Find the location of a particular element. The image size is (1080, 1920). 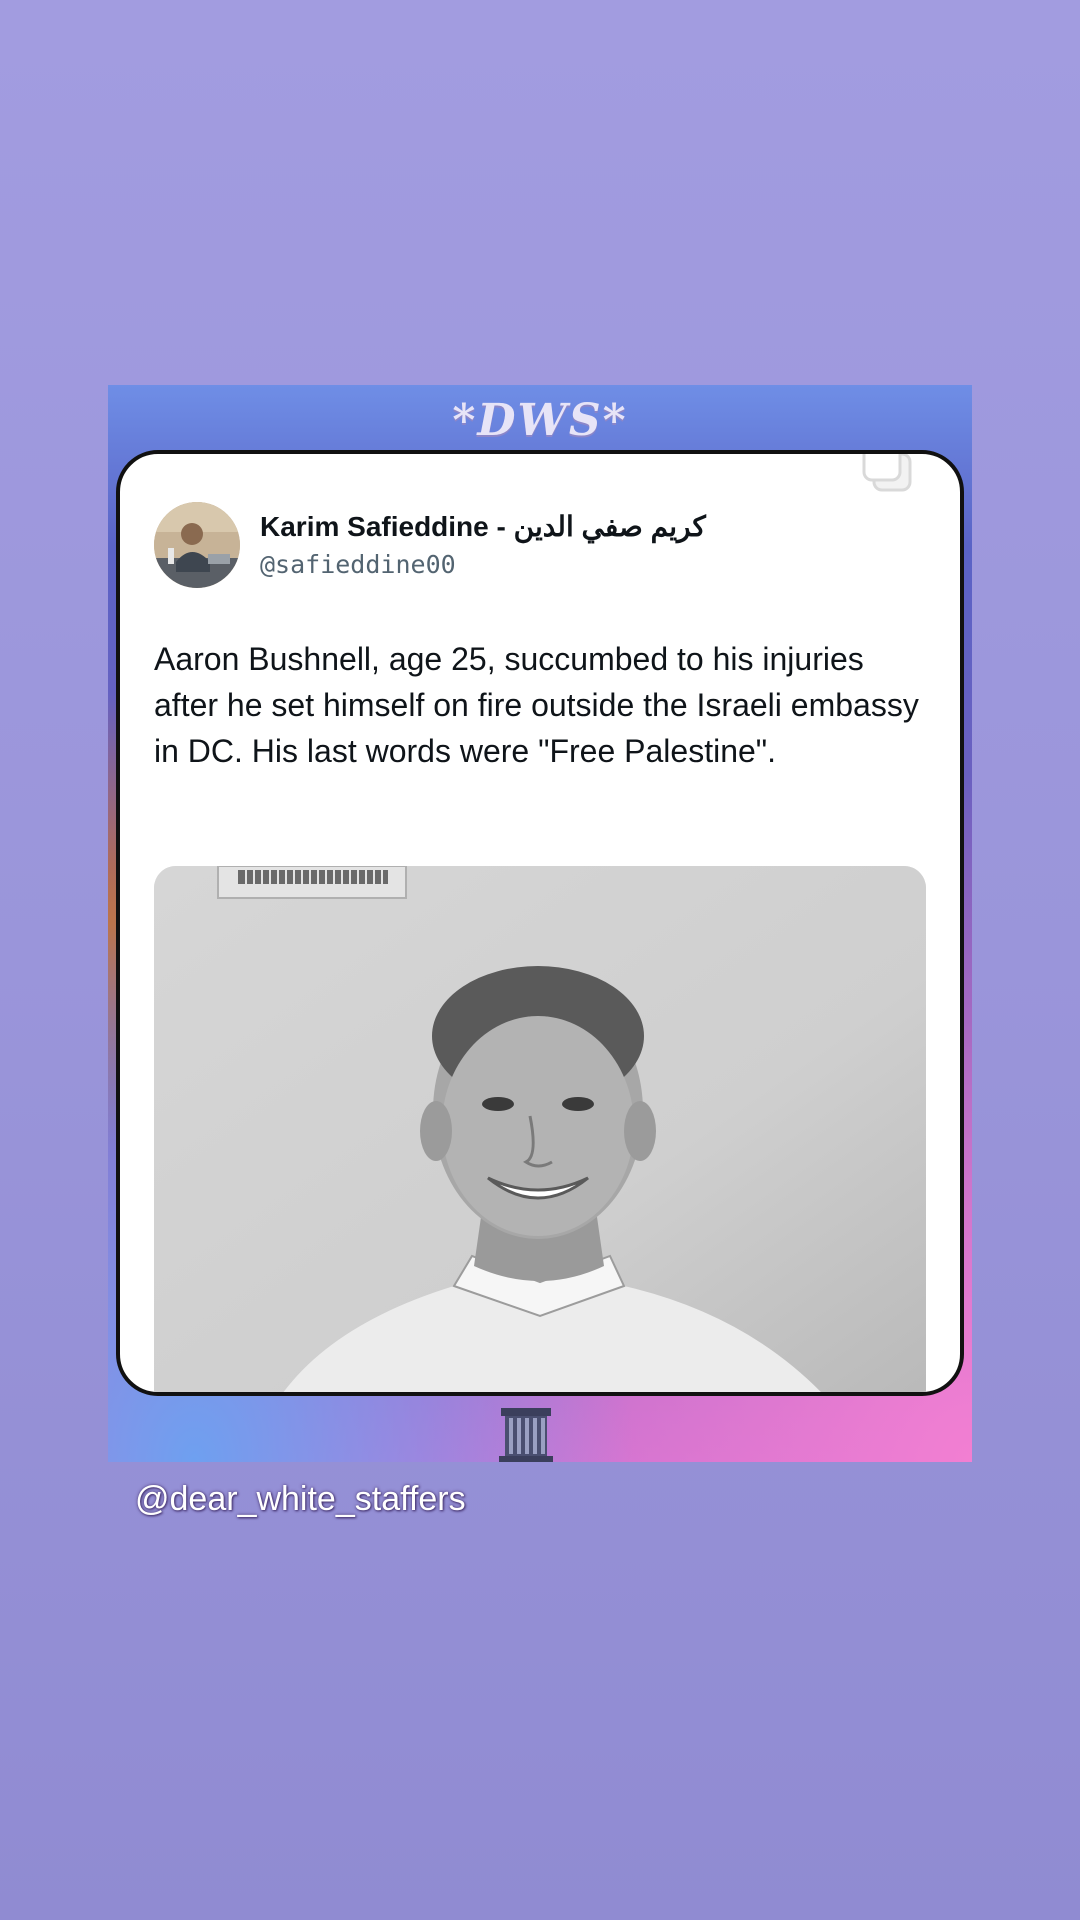

author-avatar is located at coordinates (197, 545).